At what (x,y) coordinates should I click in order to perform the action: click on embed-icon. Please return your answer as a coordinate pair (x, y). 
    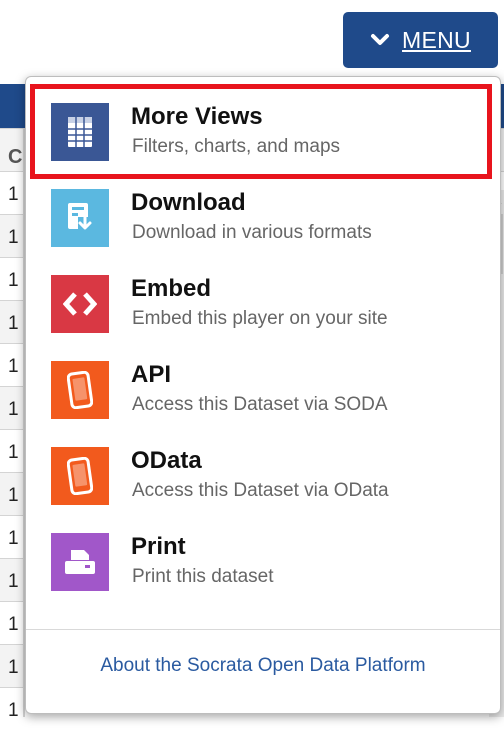
    Looking at the image, I should click on (80, 304).